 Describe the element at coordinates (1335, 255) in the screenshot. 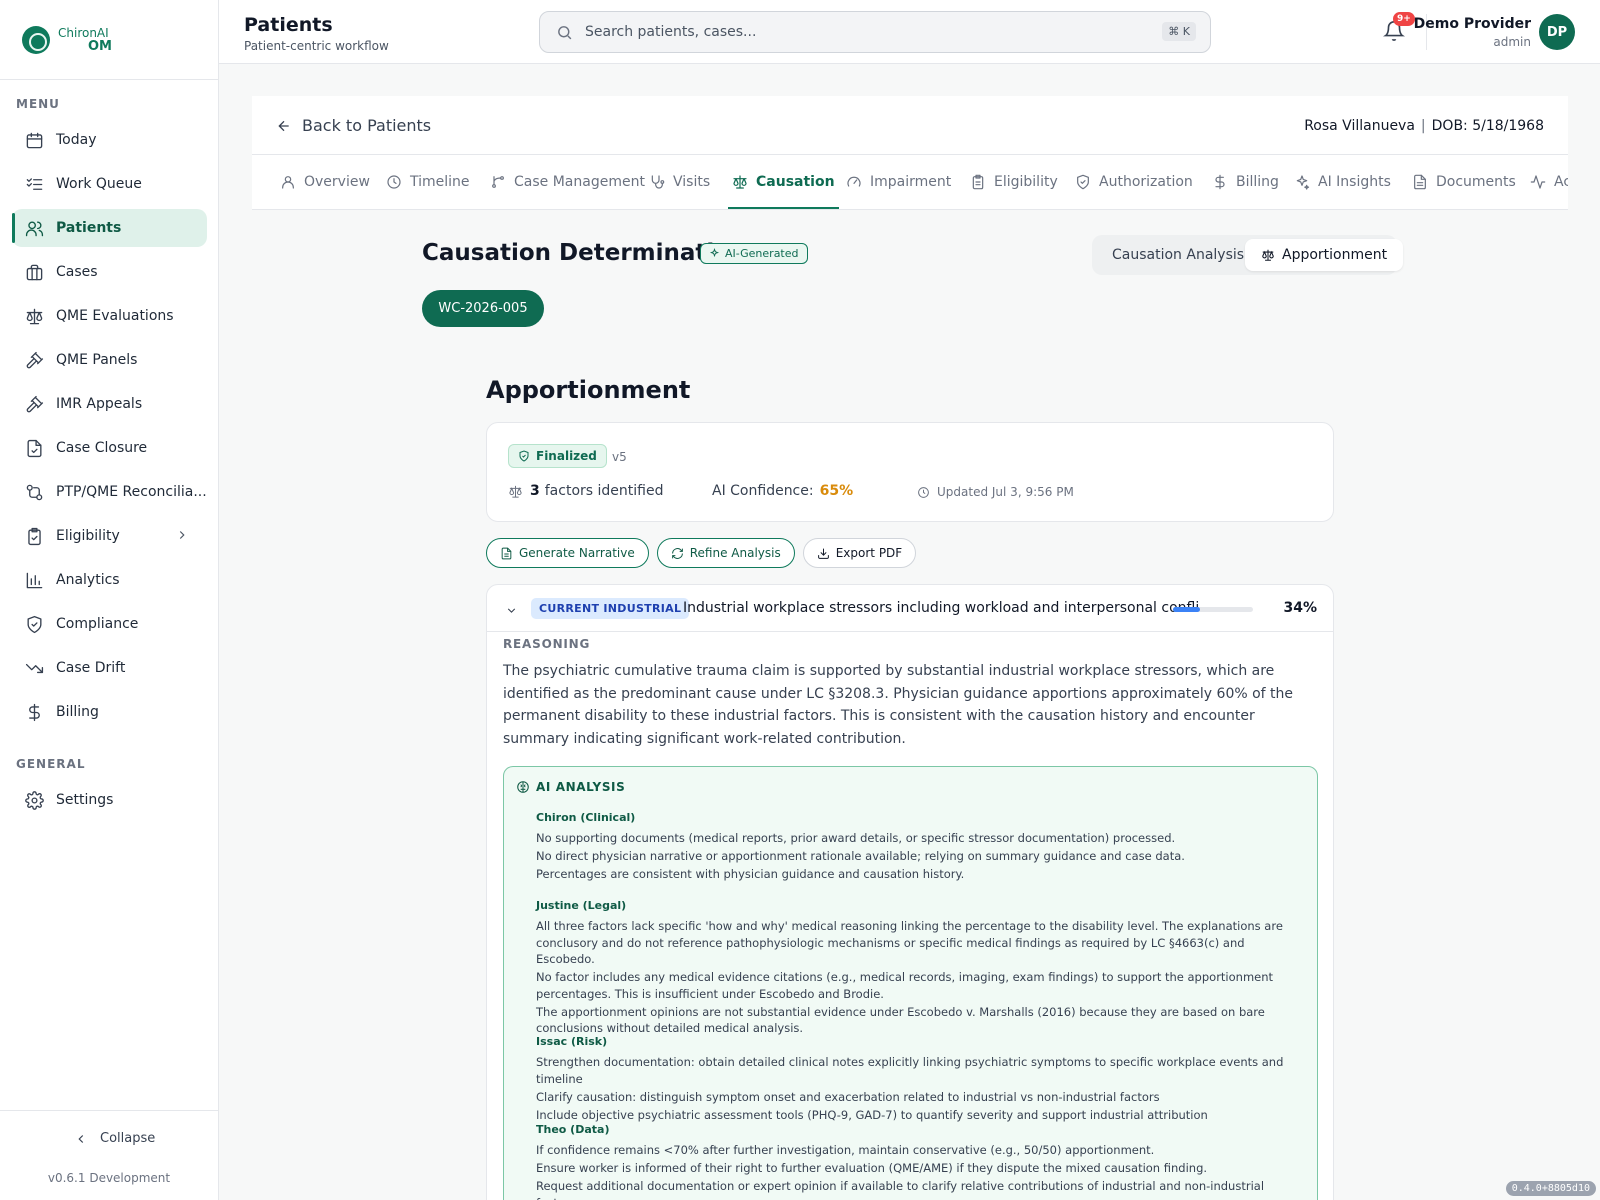

I see `apportionment-toggle-label: Apportionment` at that location.